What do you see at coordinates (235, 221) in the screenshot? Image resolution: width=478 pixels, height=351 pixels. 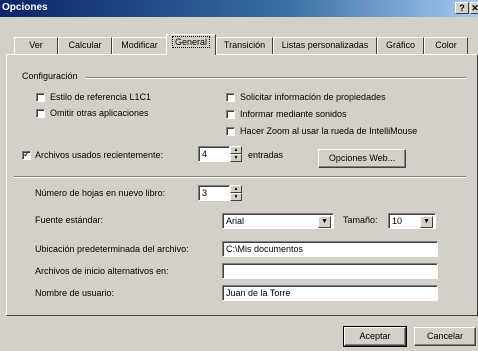 I see `font-select-value: Arial` at bounding box center [235, 221].